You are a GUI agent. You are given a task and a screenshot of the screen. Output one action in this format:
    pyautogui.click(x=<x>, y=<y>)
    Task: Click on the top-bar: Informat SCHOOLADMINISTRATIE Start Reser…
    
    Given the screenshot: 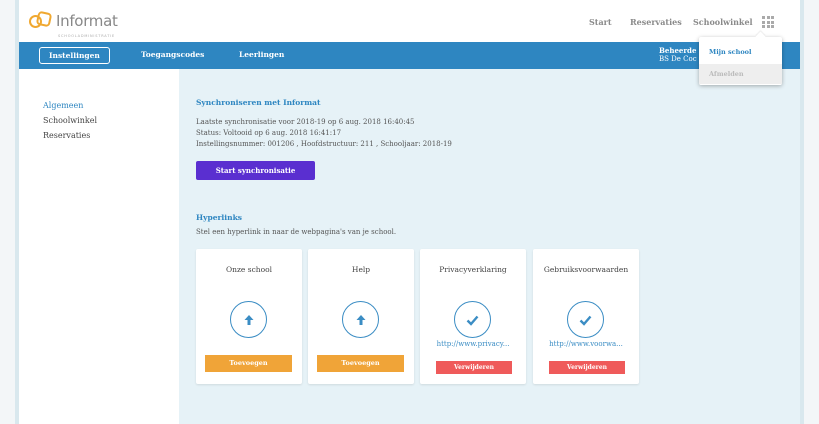 What is the action you would take?
    pyautogui.click(x=409, y=21)
    